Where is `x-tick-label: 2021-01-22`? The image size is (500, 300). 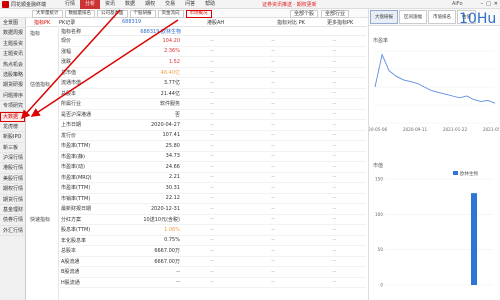 x-tick-label: 2021-01-22 is located at coordinates (455, 129).